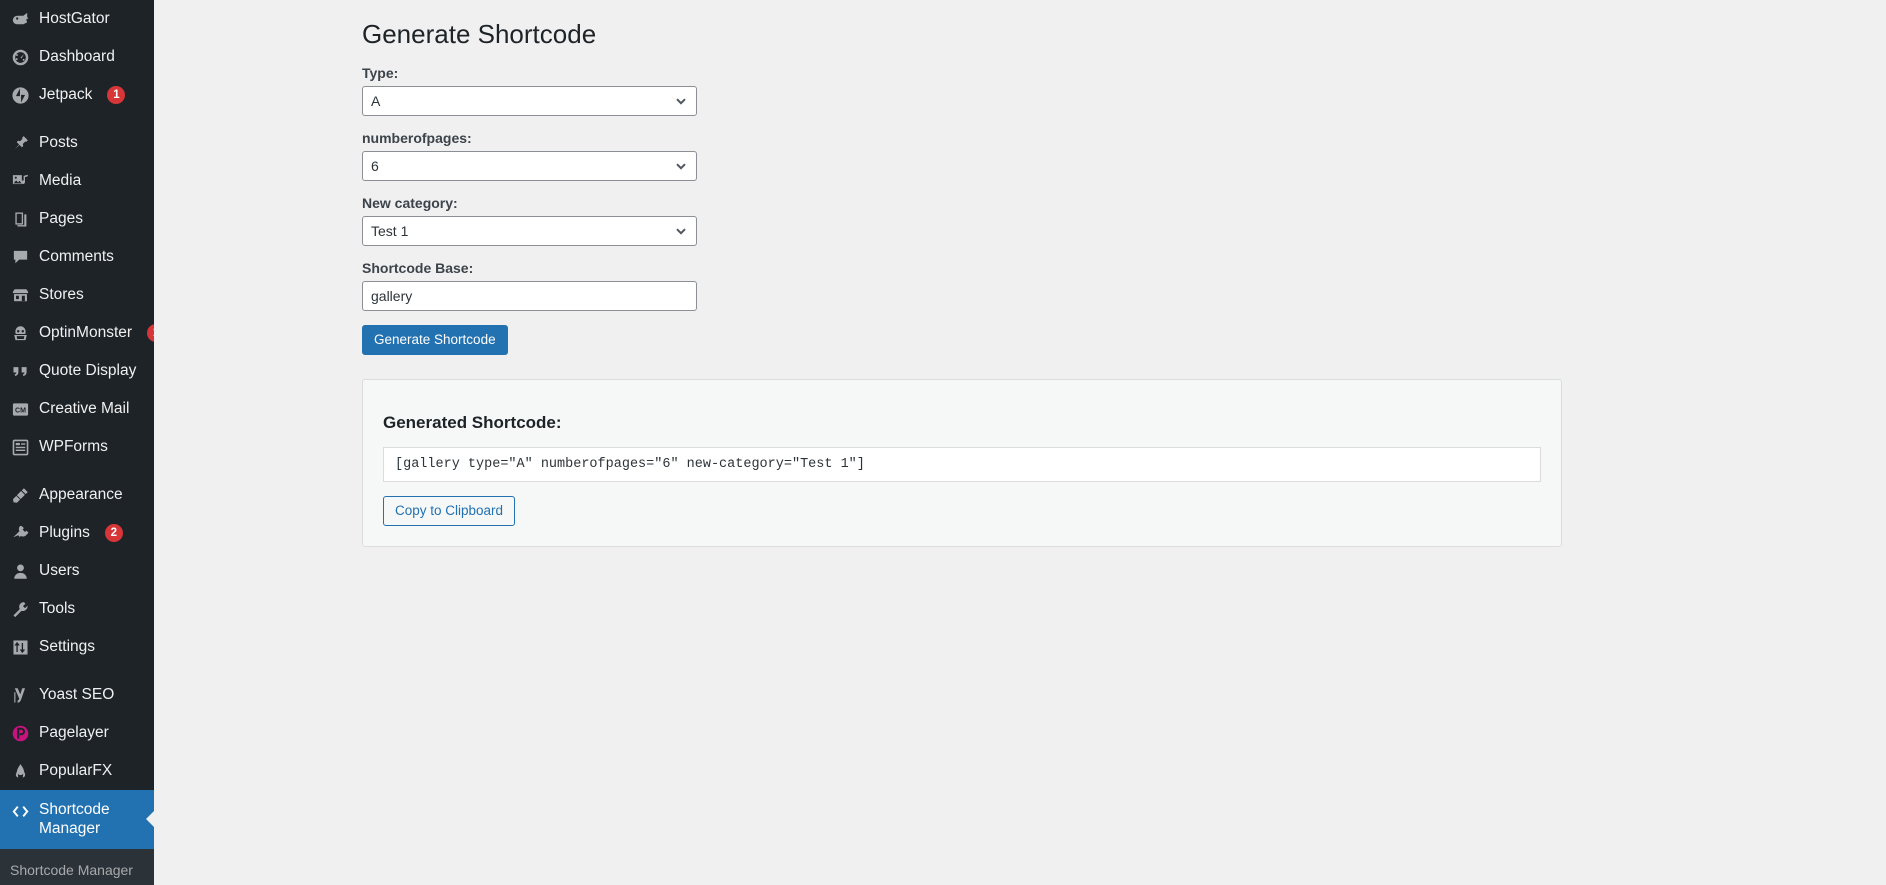 The height and width of the screenshot is (885, 1886). What do you see at coordinates (59, 571) in the screenshot?
I see `sidebar-item-label: Users` at bounding box center [59, 571].